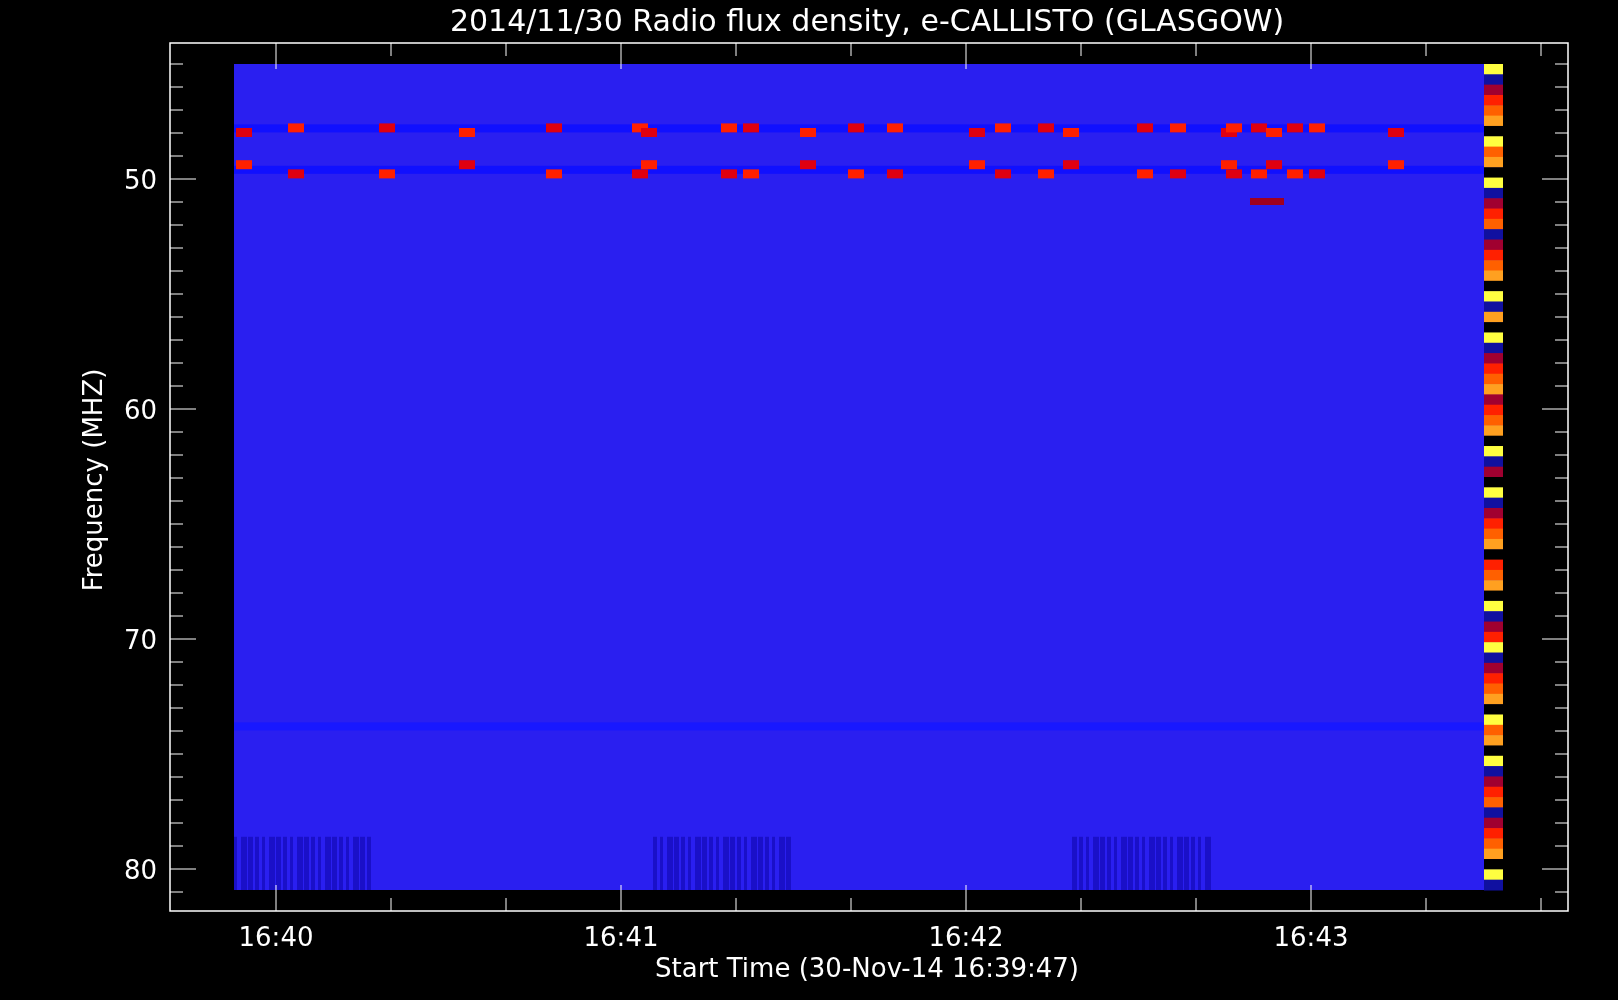 This screenshot has height=1000, width=1618. I want to click on tick-label: 60, so click(140, 410).